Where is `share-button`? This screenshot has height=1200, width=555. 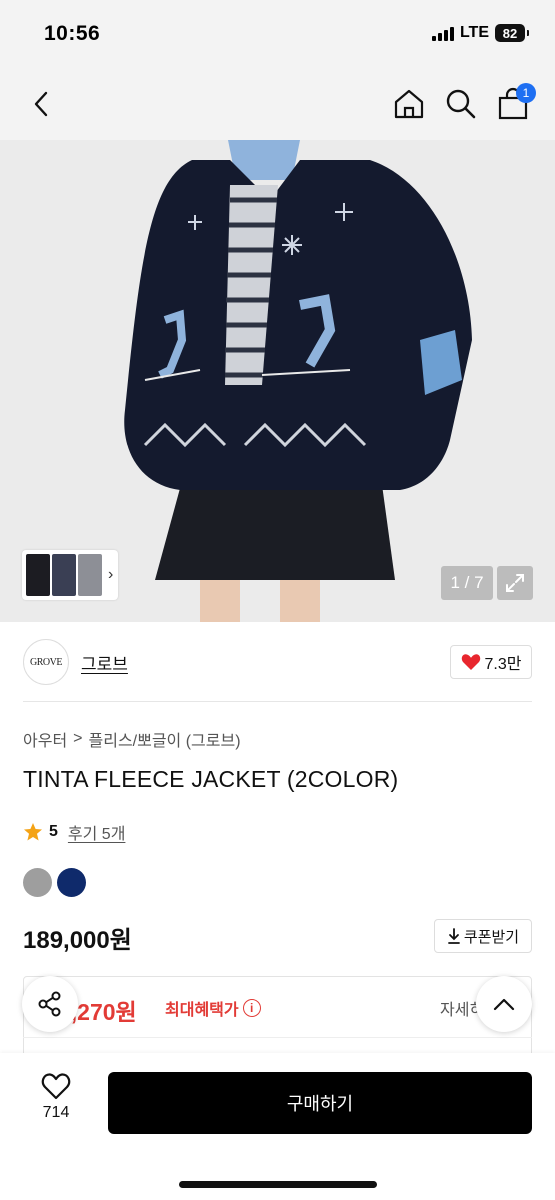 share-button is located at coordinates (50, 1004).